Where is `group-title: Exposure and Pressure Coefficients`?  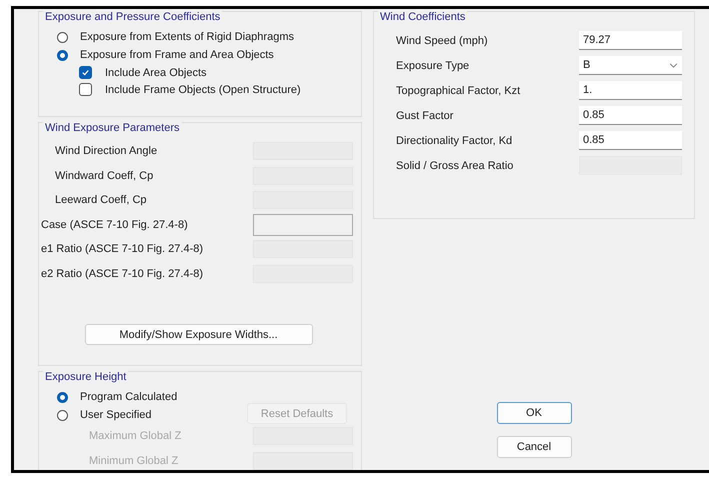 group-title: Exposure and Pressure Coefficients is located at coordinates (132, 17).